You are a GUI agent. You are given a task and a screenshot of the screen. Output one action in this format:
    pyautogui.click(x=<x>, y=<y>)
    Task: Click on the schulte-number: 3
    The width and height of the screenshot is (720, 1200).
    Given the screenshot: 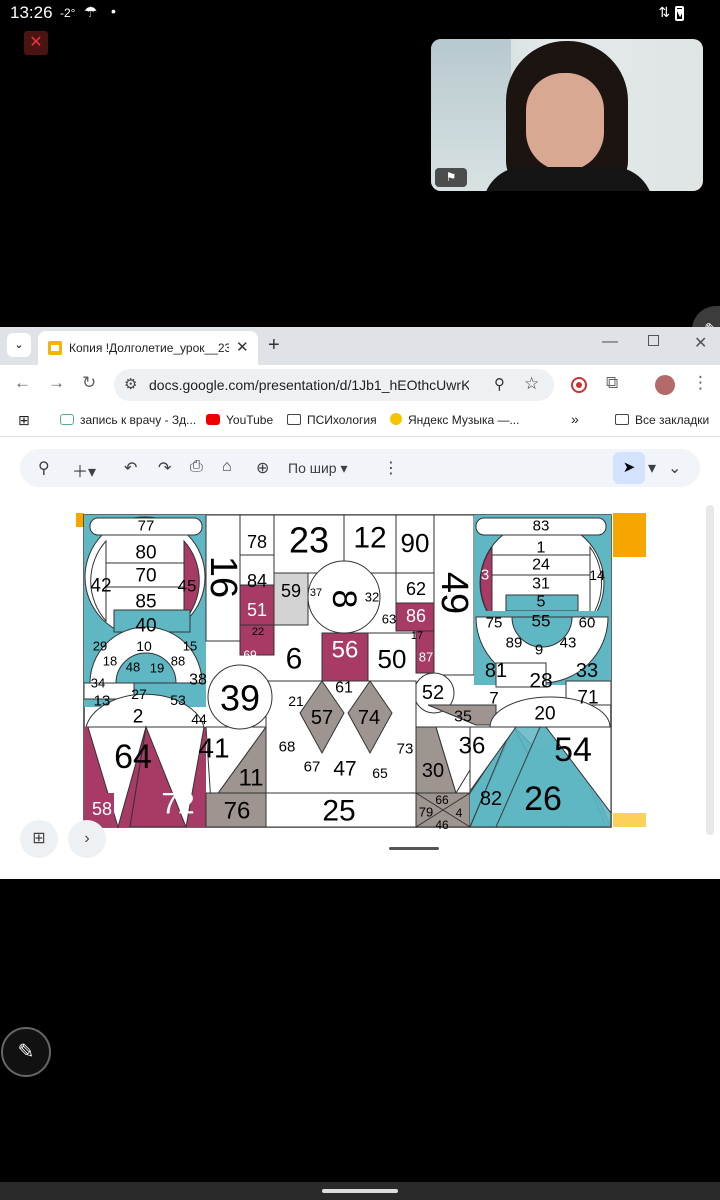 What is the action you would take?
    pyautogui.click(x=485, y=575)
    